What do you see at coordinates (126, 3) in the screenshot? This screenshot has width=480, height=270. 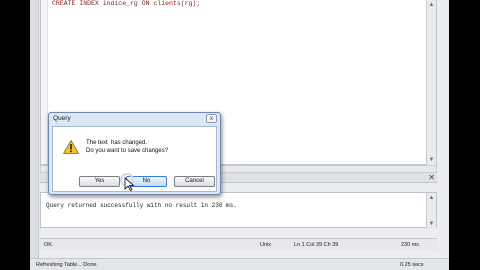 I see `code-line: CREATE INDEX indice_rg ON clients(rg);` at bounding box center [126, 3].